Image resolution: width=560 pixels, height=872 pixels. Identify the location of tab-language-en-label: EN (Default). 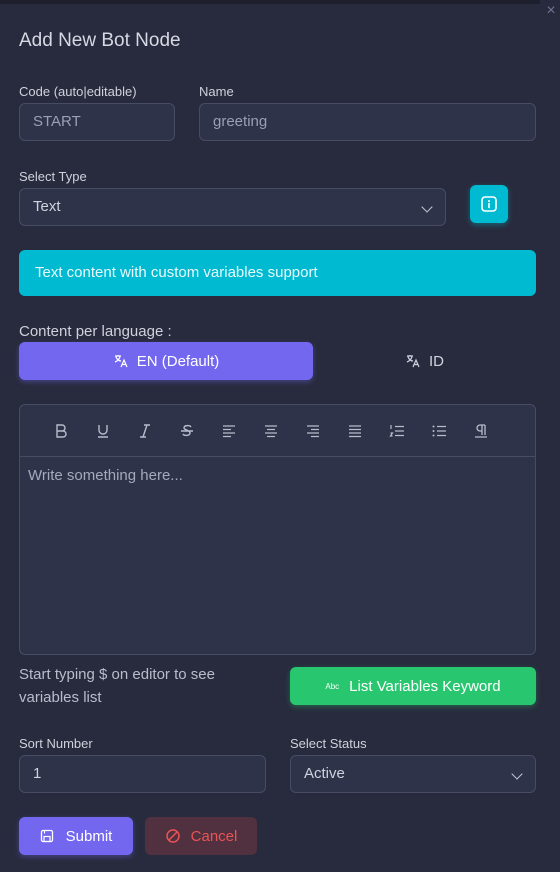
(178, 361).